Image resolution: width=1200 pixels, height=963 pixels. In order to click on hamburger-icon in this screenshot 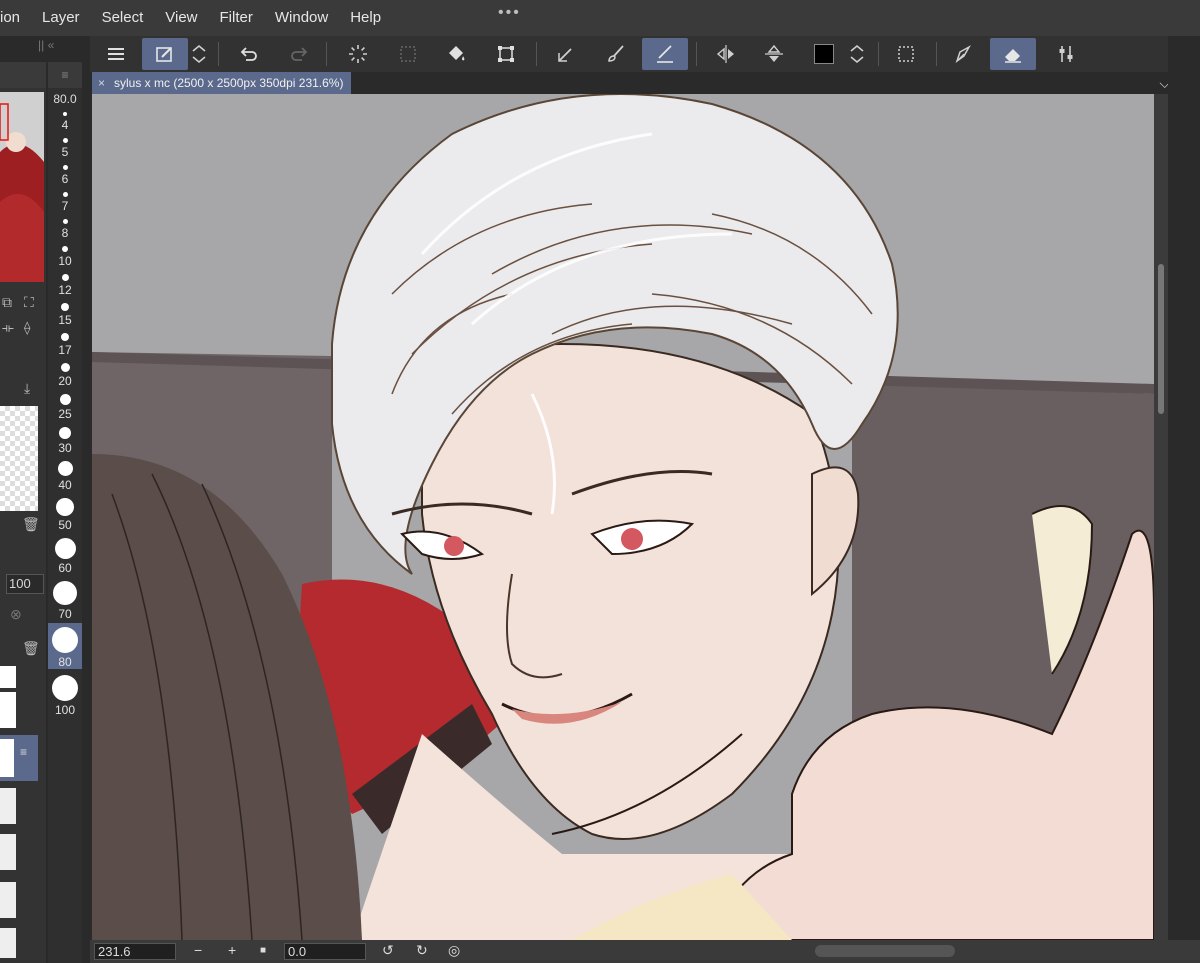, I will do `click(116, 54)`.